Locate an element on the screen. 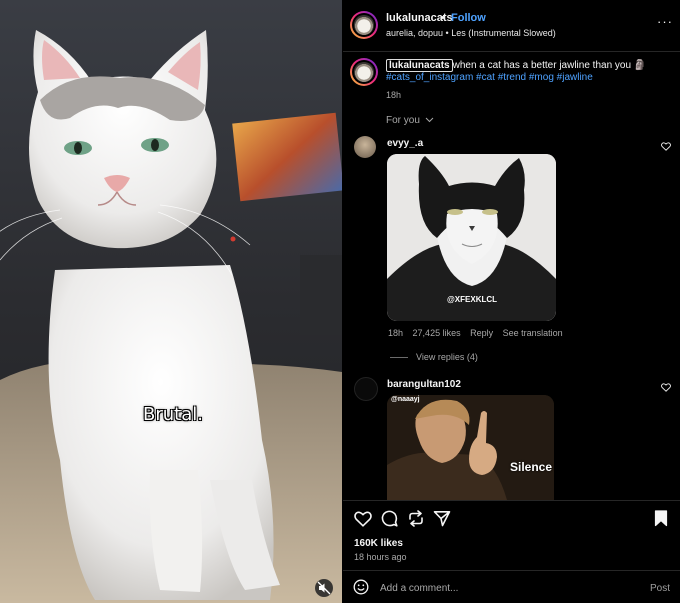  emoji-icon is located at coordinates (361, 587).